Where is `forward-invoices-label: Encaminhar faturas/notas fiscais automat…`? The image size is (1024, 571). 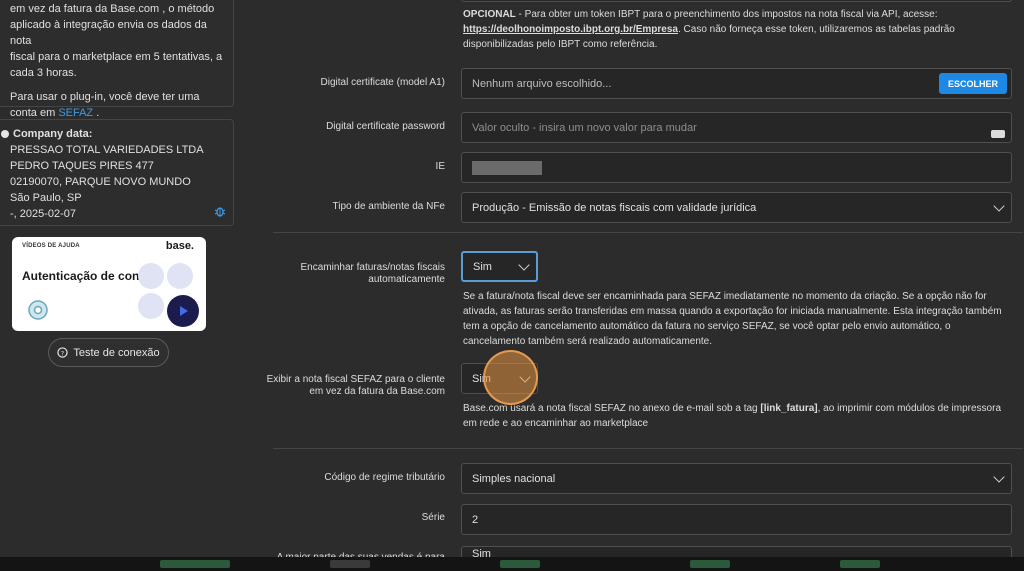
forward-invoices-label: Encaminhar faturas/notas fiscais automat… is located at coordinates (372, 274).